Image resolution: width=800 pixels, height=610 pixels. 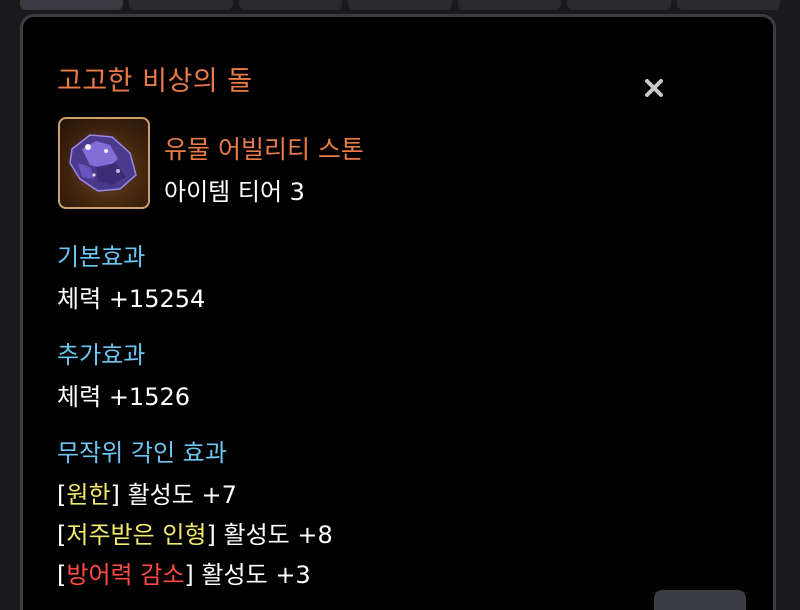 I want to click on engraving-line: [원한] 활성도 +7, so click(x=147, y=495).